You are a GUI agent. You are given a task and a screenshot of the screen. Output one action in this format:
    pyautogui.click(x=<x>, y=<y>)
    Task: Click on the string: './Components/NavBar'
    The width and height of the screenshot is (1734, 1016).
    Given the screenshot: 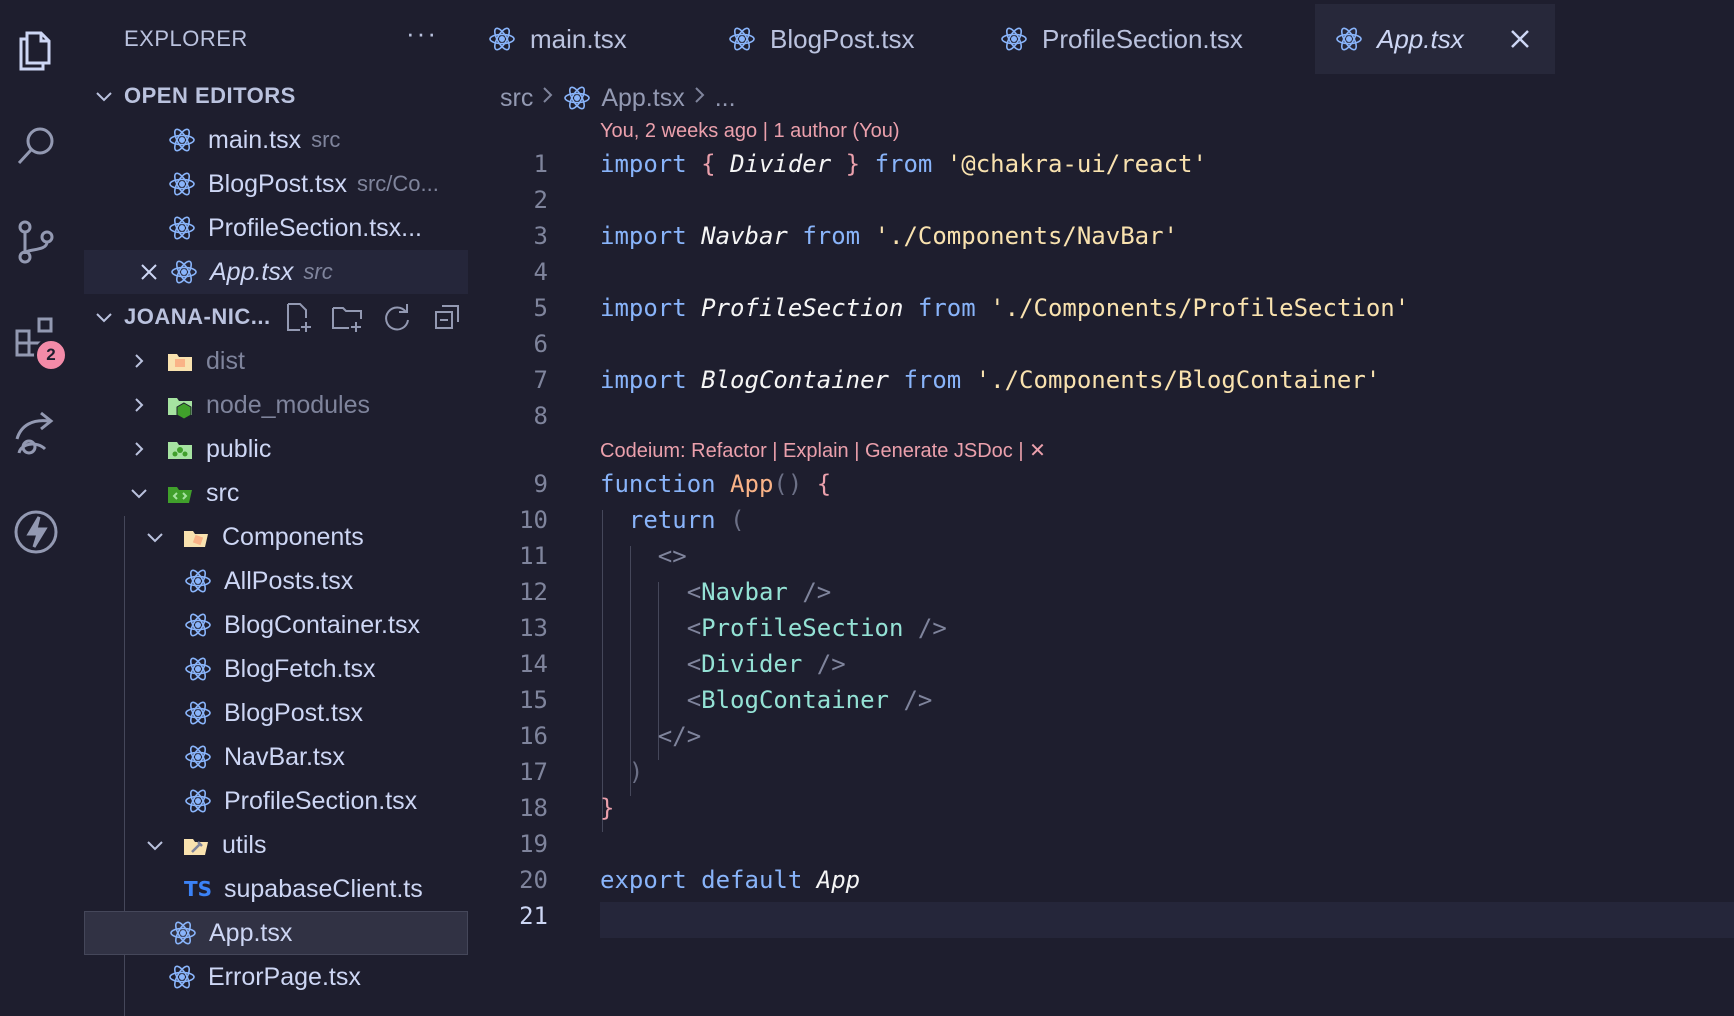 What is the action you would take?
    pyautogui.click(x=1026, y=236)
    